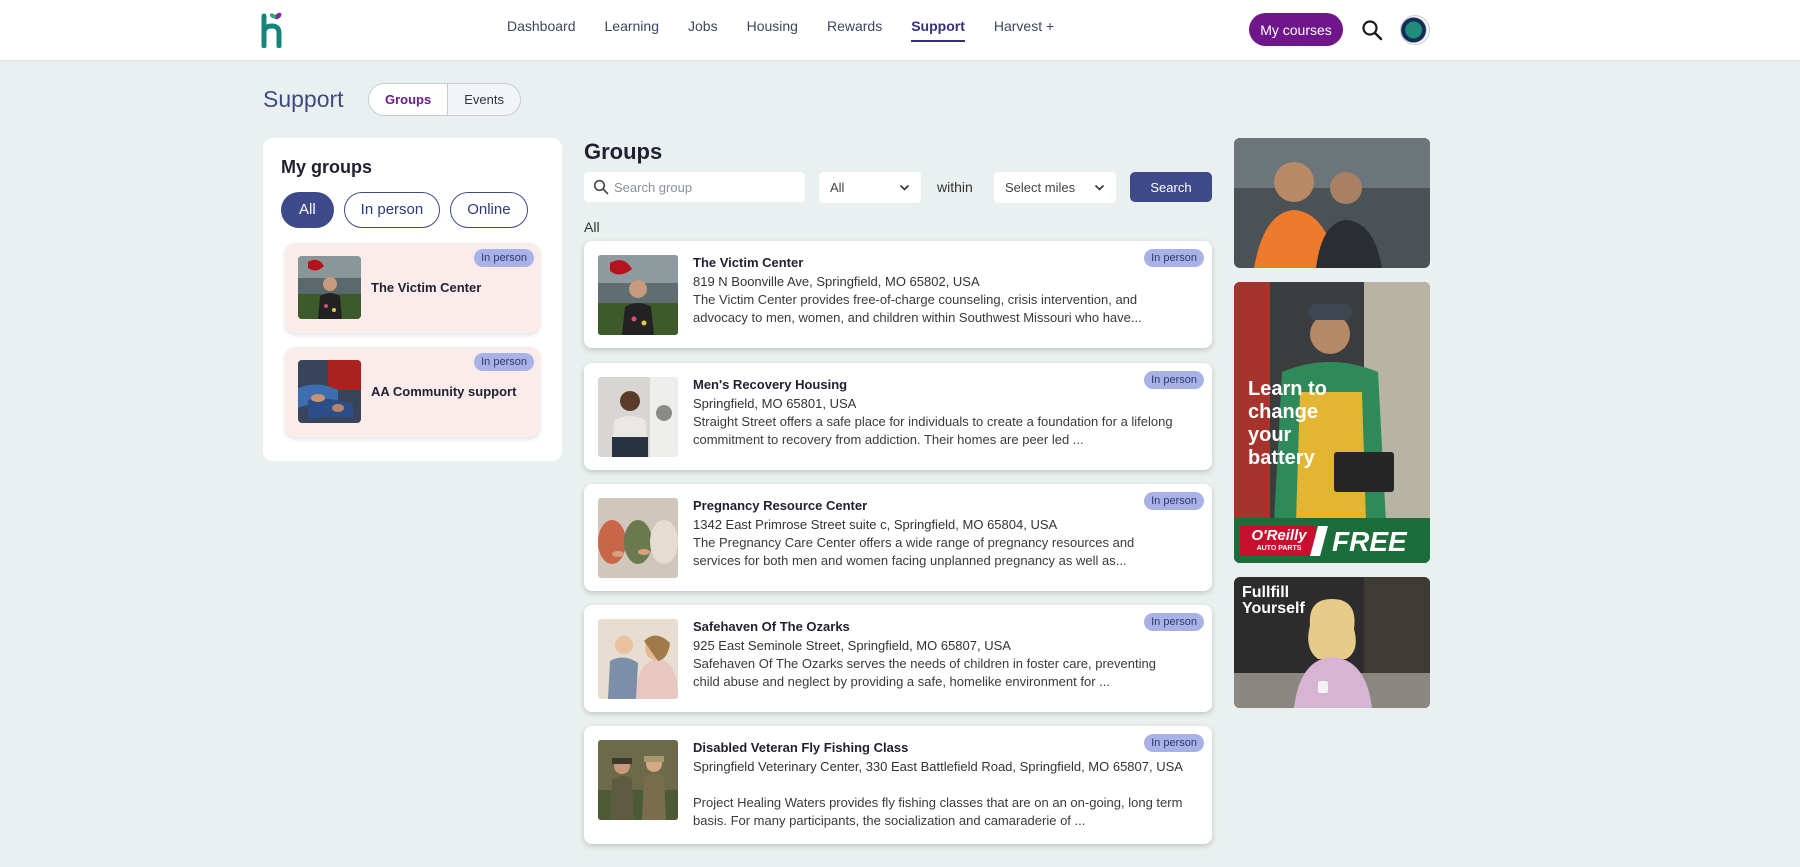  I want to click on nav-jobs: Jobs, so click(703, 30).